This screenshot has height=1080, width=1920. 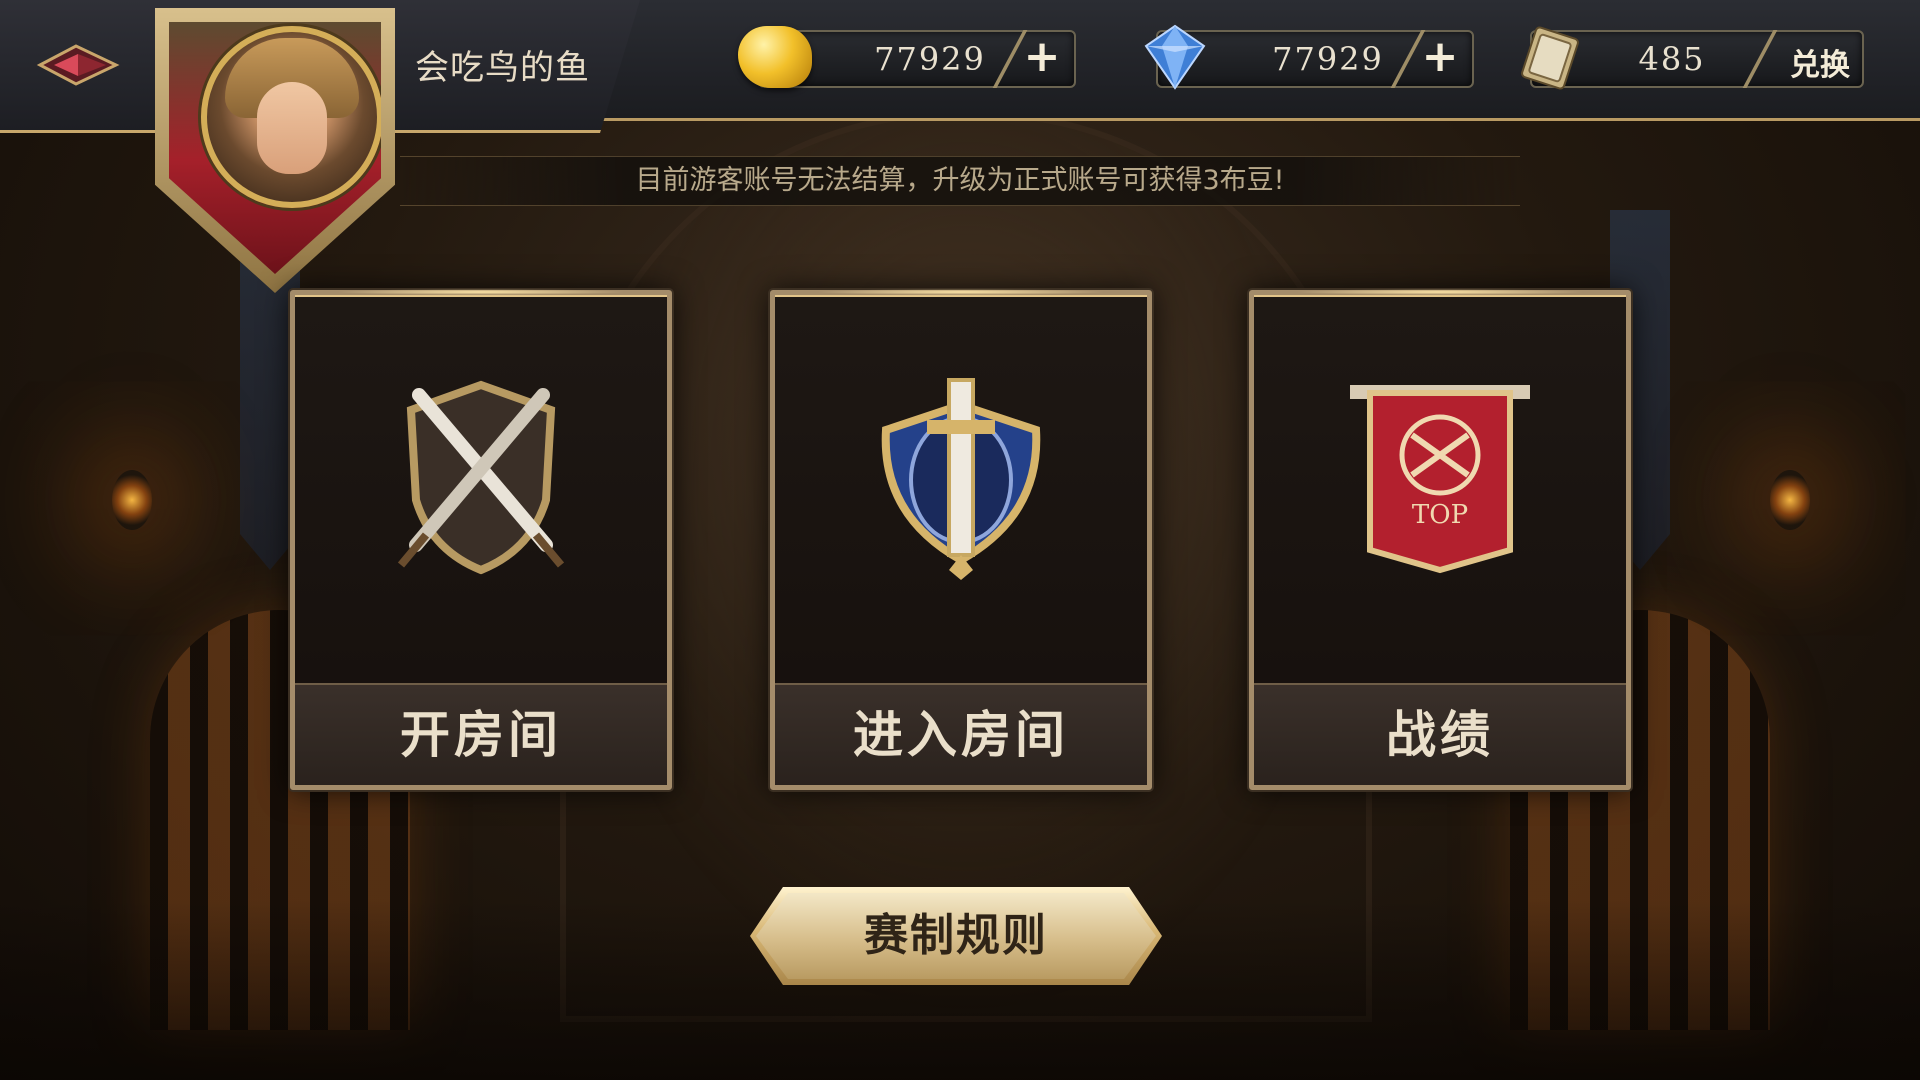 I want to click on guest-account-notice: 目前游客账号无法结算，升级为正式账号可获得3布豆!, so click(x=960, y=181).